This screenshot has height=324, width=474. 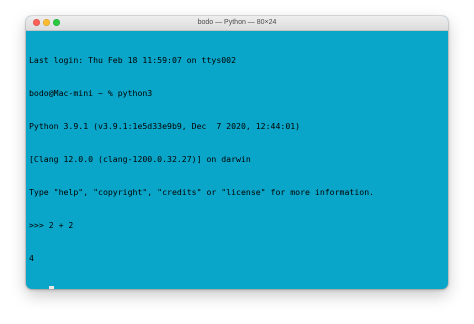 What do you see at coordinates (91, 93) in the screenshot?
I see `terminal-line-shell-command: bodo@Mac-mini ~ % python3` at bounding box center [91, 93].